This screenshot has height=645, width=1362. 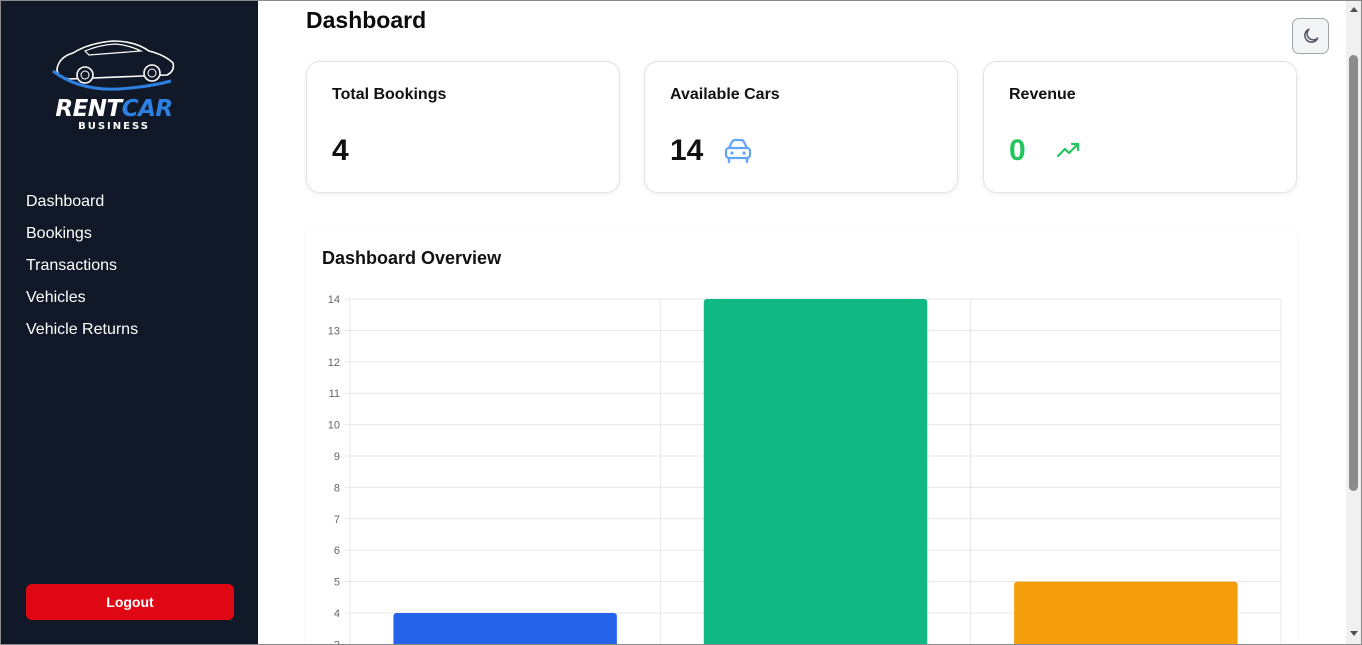 What do you see at coordinates (130, 602) in the screenshot?
I see `logout-button: Logout` at bounding box center [130, 602].